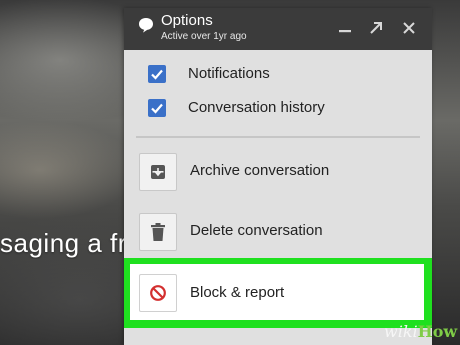 This screenshot has height=345, width=460. Describe the element at coordinates (256, 107) in the screenshot. I see `conversation-history-label: Conversation history` at that location.